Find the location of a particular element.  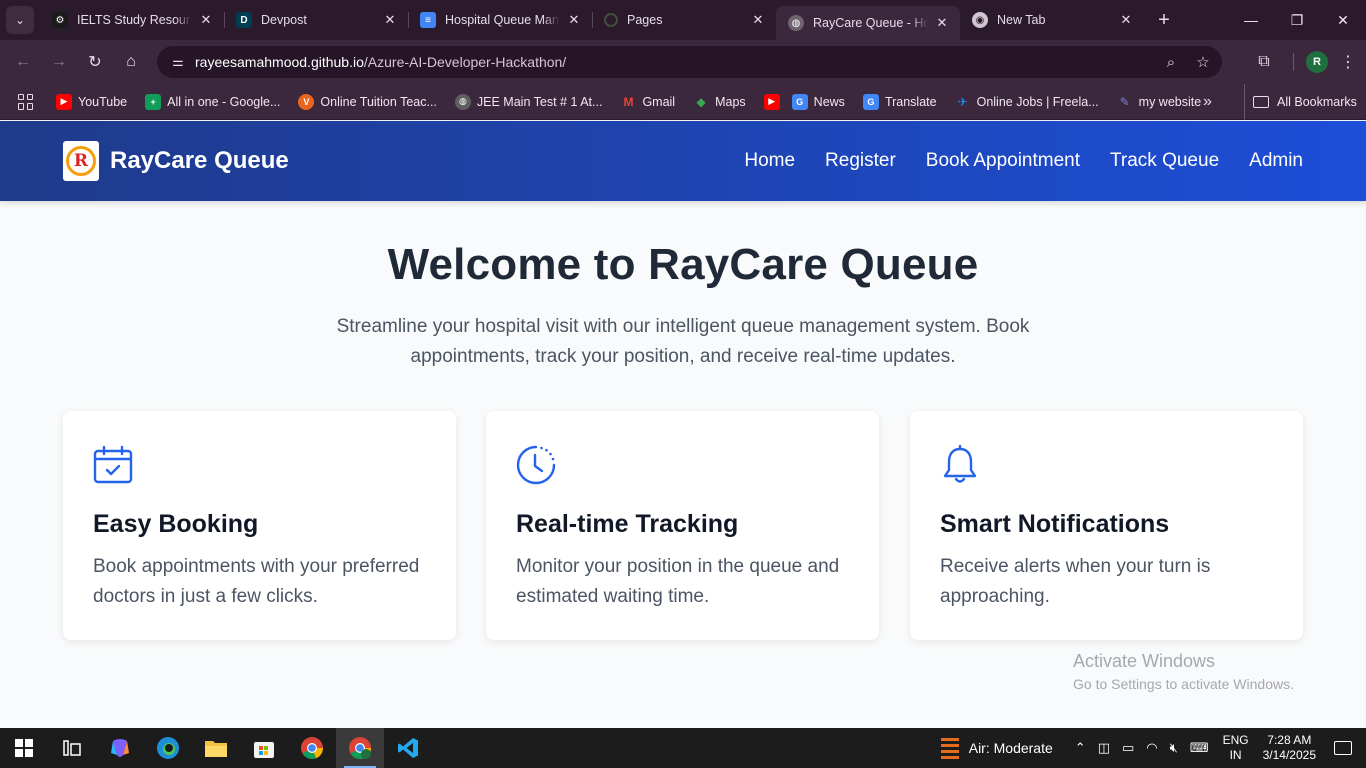

taskbar-chrome-profile-active is located at coordinates (360, 748).